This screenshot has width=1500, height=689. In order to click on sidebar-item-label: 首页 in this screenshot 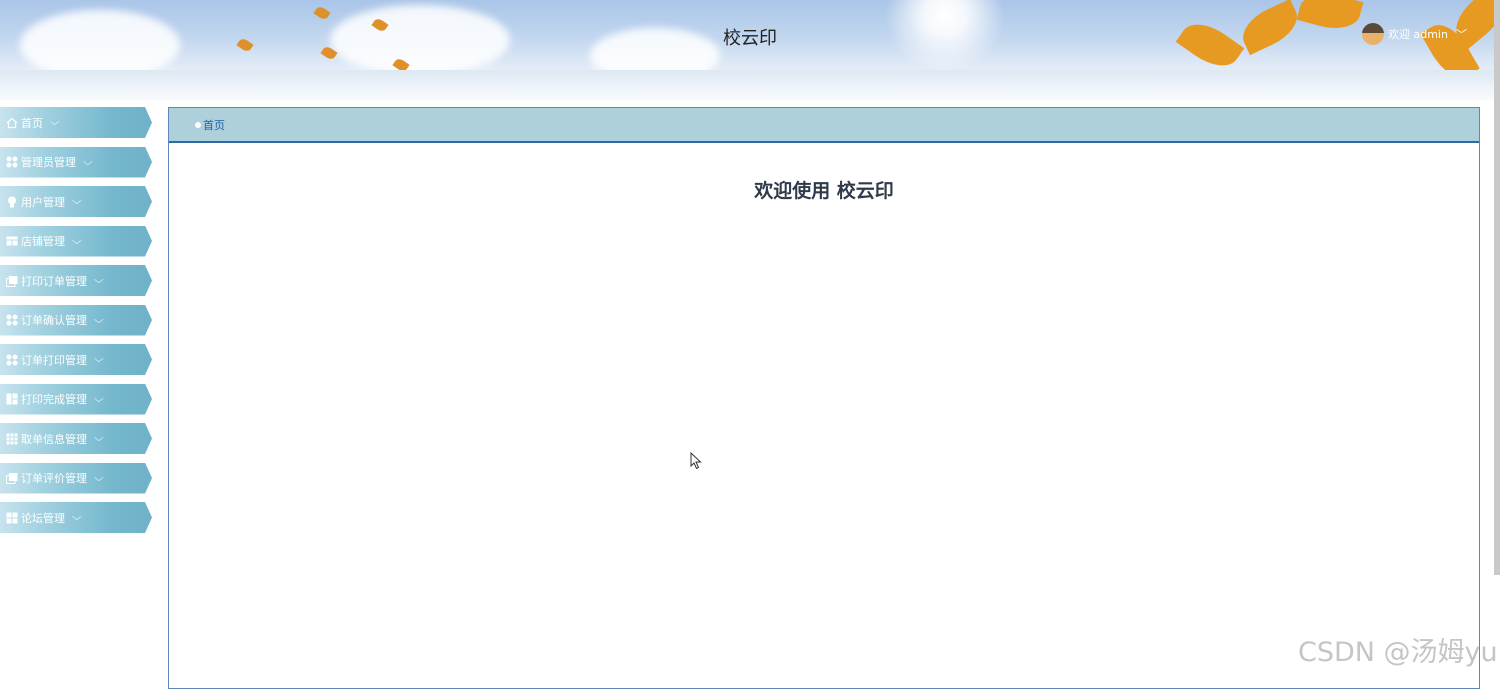, I will do `click(32, 123)`.